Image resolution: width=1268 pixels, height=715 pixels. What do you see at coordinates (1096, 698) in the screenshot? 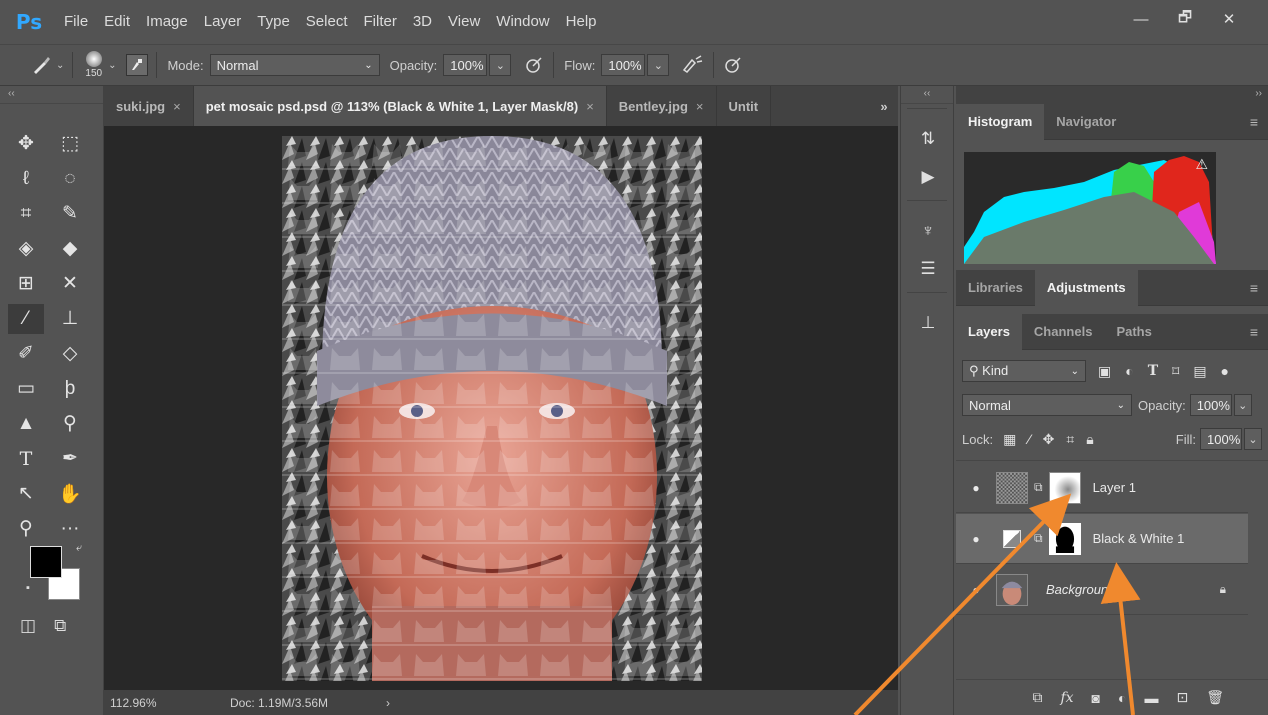
I see `add-mask-icon: ◙` at bounding box center [1096, 698].